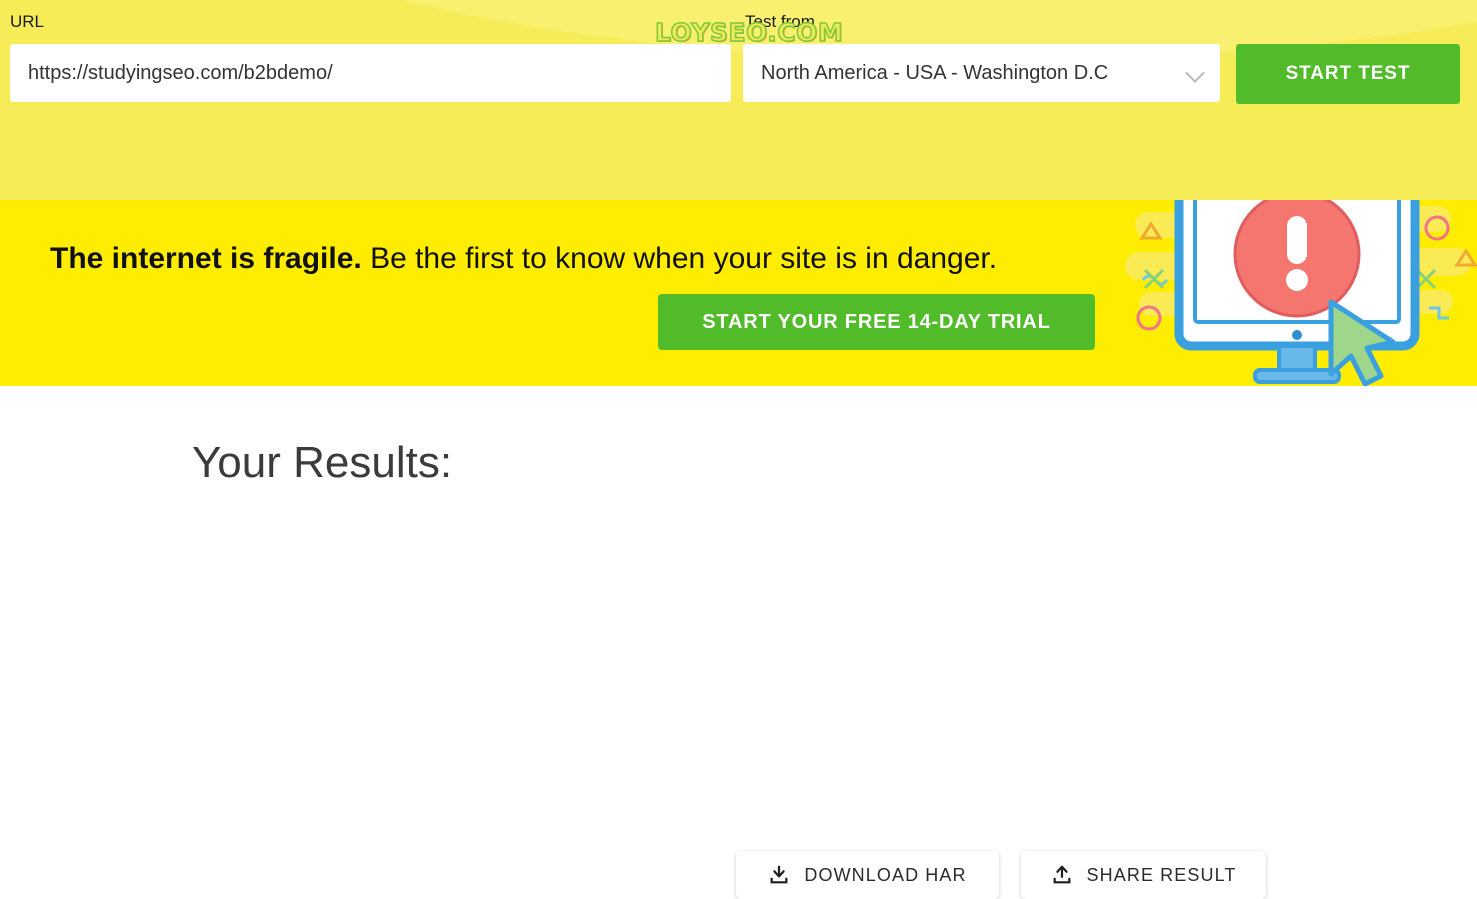 This screenshot has height=899, width=1477. Describe the element at coordinates (885, 874) in the screenshot. I see `download-har-label: DOWNLOAD HAR` at that location.